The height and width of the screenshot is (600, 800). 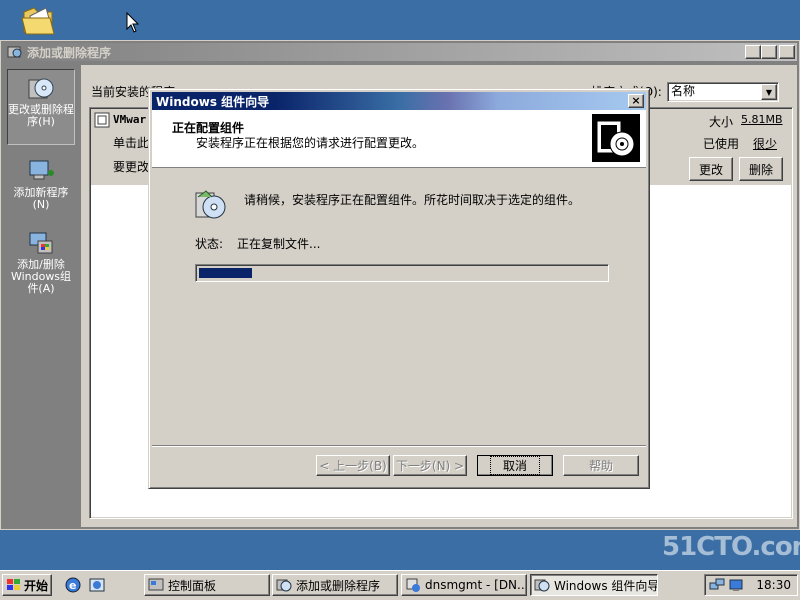 I want to click on wait-message: 请稍候，安装程序正在配置组件。所花时间取决于选定的组件。, so click(x=412, y=200).